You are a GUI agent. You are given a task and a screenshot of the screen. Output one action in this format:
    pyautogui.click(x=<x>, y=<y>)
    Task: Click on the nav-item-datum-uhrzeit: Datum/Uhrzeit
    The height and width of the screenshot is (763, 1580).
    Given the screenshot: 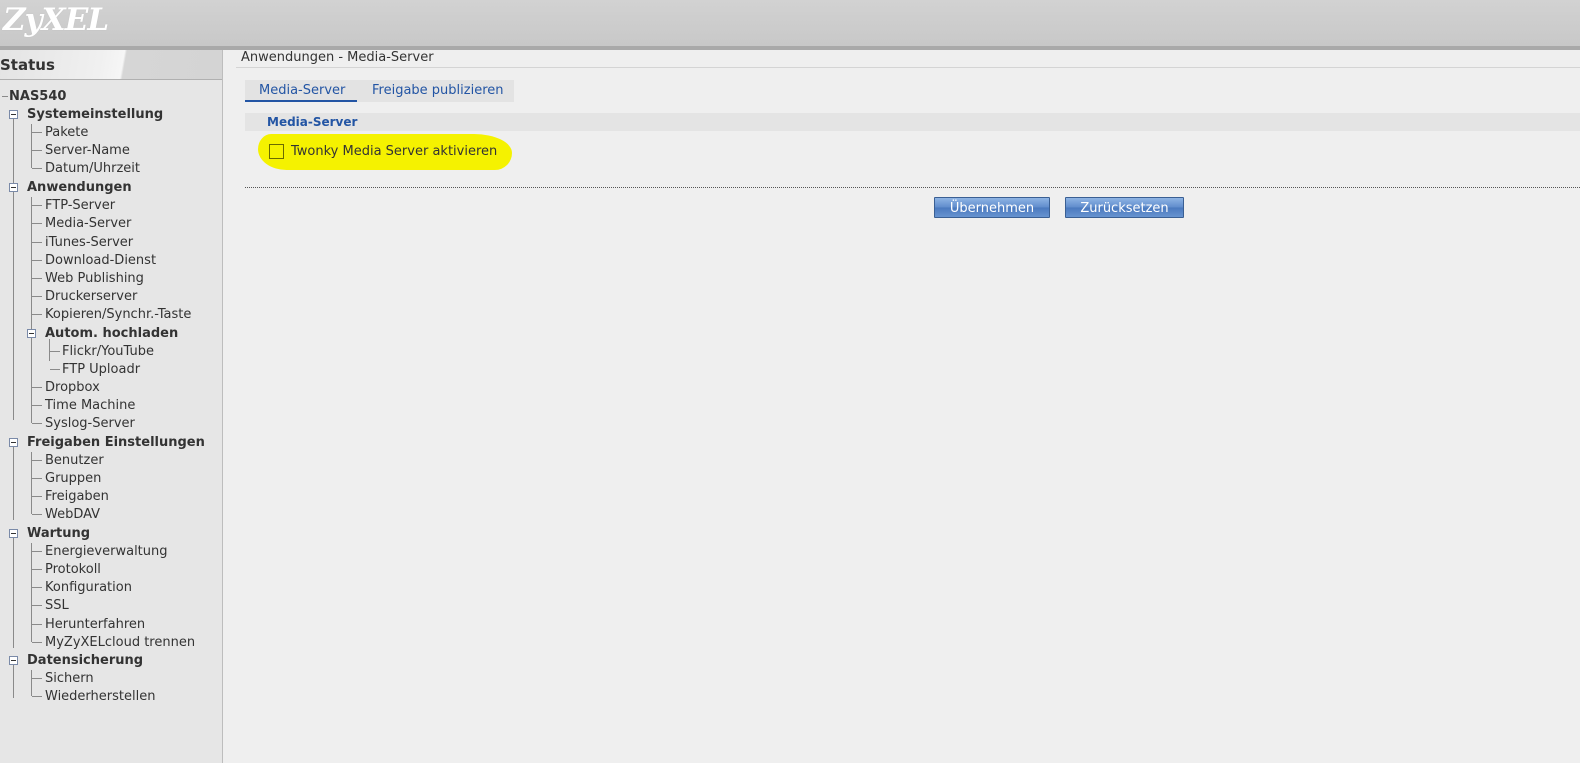 What is the action you would take?
    pyautogui.click(x=92, y=169)
    